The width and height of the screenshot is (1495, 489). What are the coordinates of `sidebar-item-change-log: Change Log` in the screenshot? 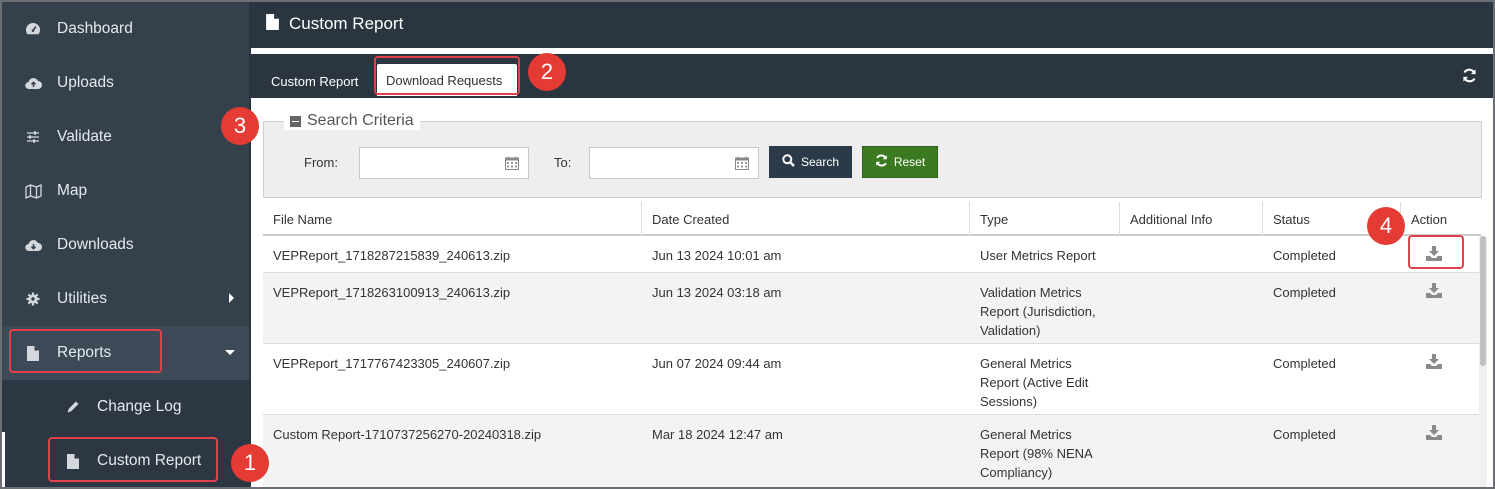 It's located at (125, 407).